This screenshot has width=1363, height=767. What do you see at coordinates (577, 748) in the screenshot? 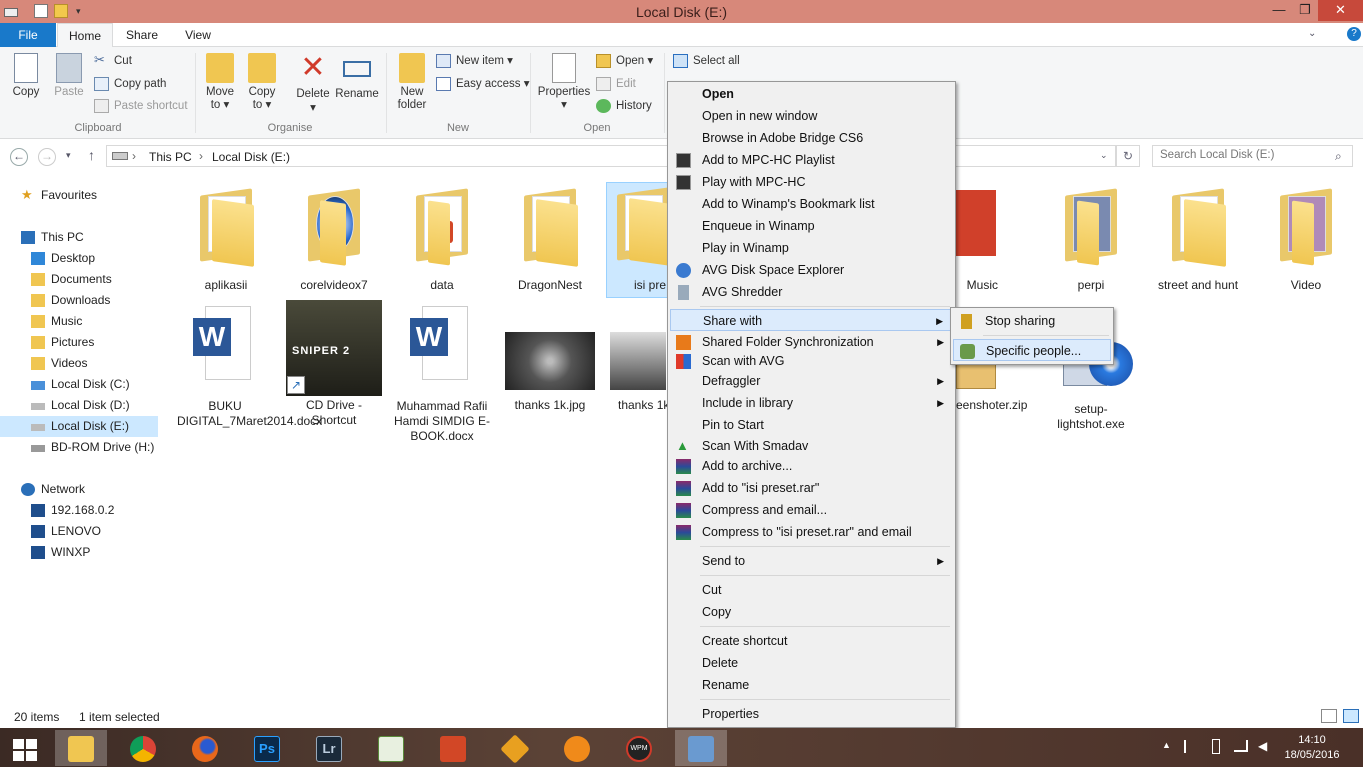
I see `taskbar-uc-browser` at bounding box center [577, 748].